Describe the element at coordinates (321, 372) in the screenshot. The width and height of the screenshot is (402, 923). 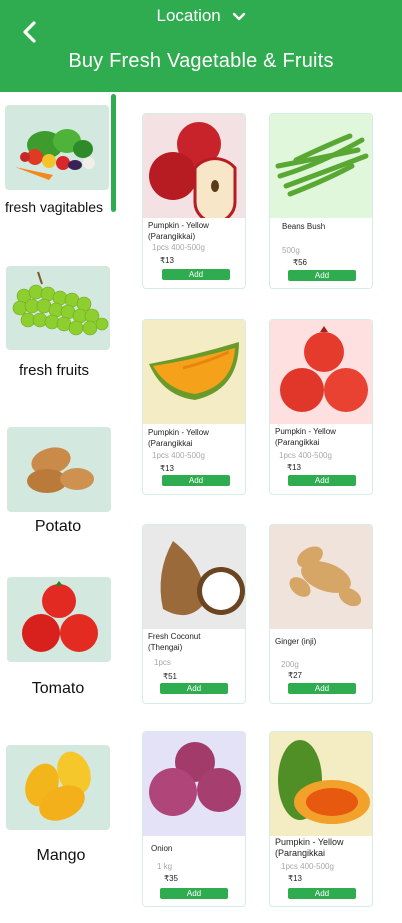
I see `pomegranate-image` at that location.